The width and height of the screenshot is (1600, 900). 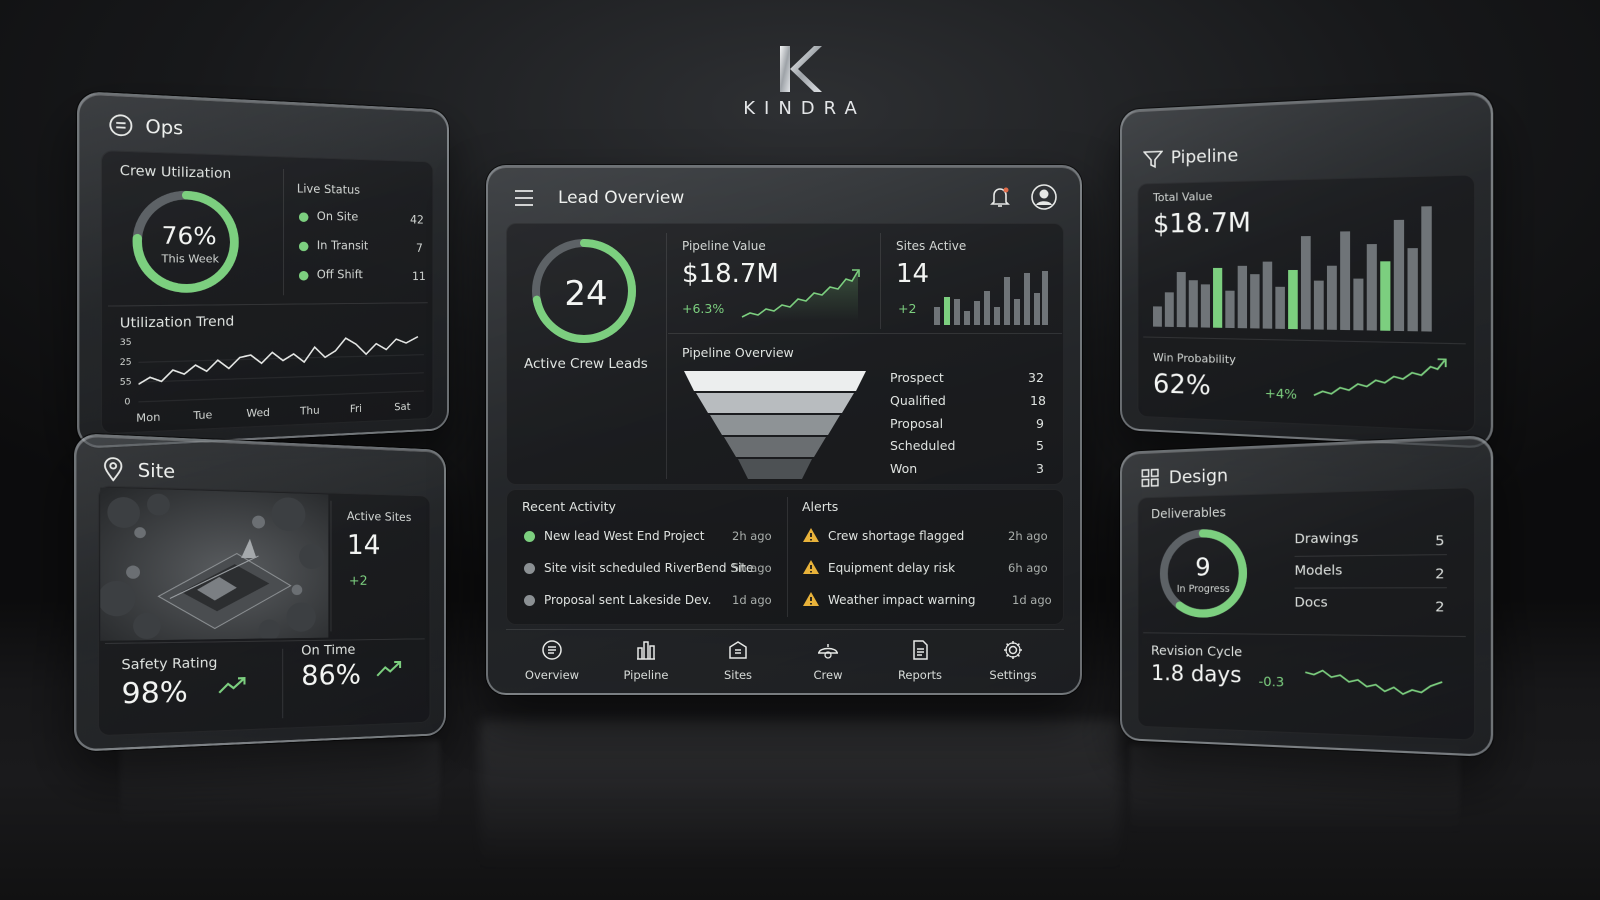 I want to click on activity-time: 2h ago, so click(x=752, y=536).